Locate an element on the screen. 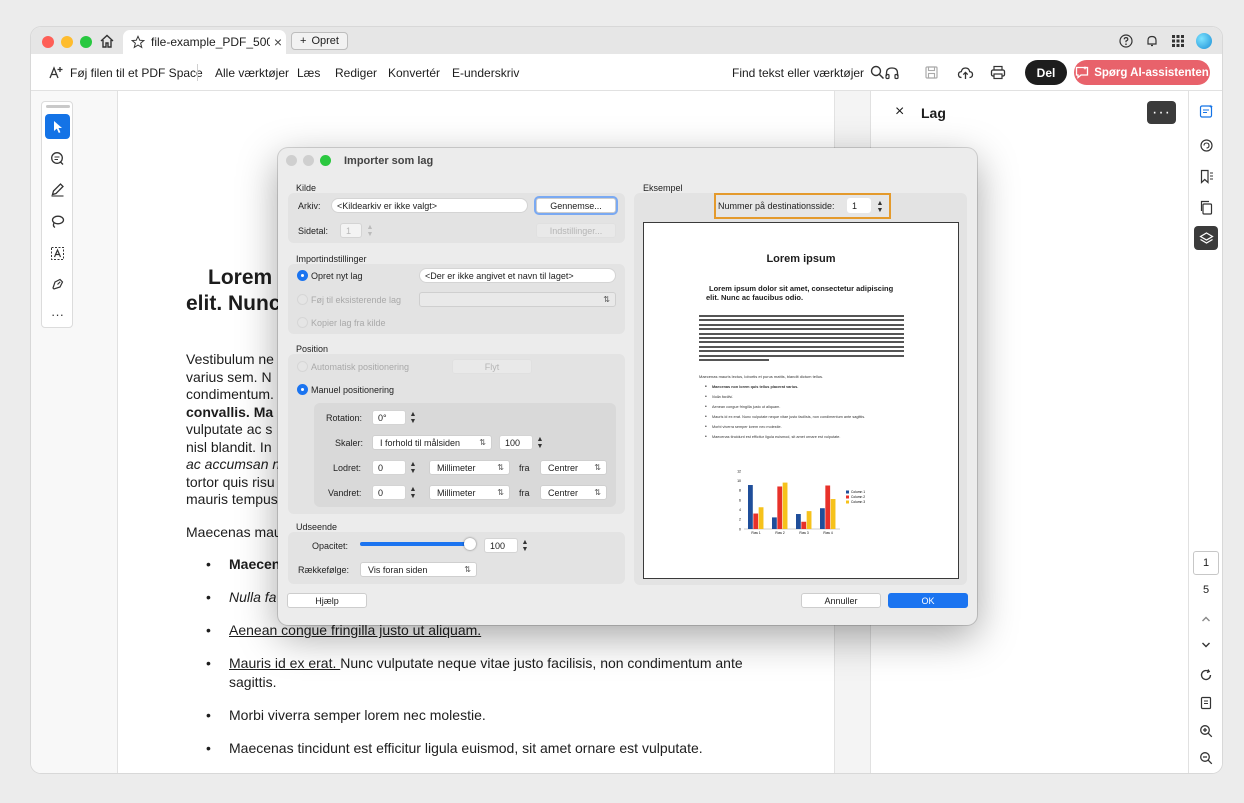 The height and width of the screenshot is (803, 1244). apps-grid-icon is located at coordinates (1178, 41).